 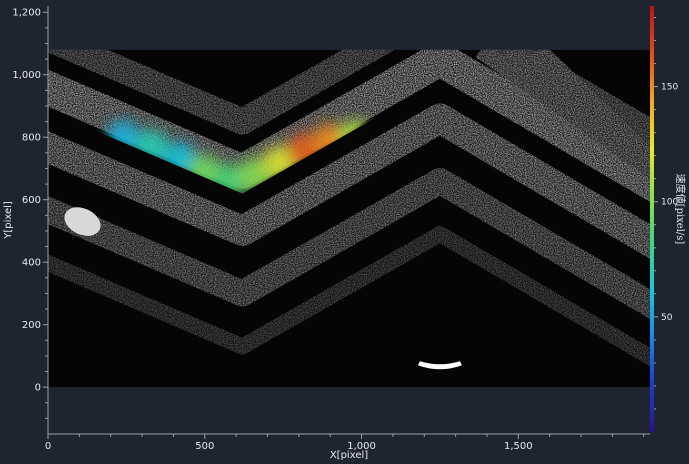 I want to click on y-axis-title: Y[pixel], so click(x=8, y=220).